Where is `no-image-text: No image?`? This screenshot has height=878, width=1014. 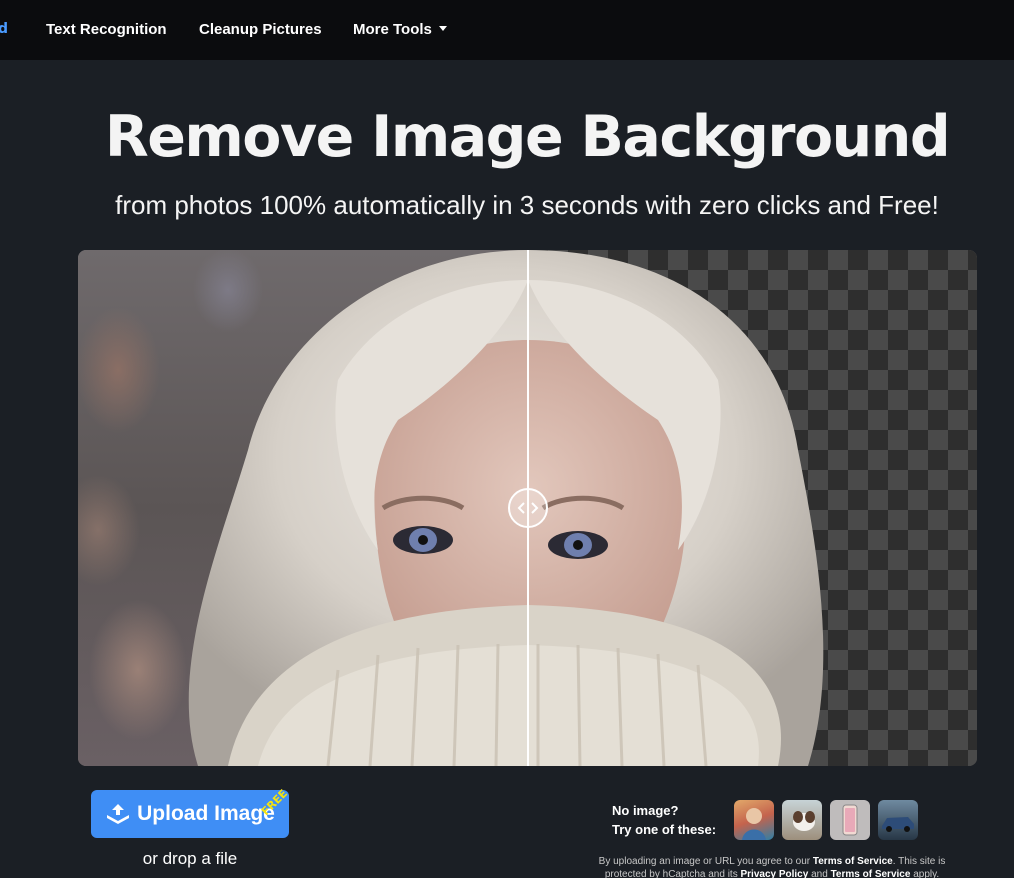
no-image-text: No image? is located at coordinates (645, 810).